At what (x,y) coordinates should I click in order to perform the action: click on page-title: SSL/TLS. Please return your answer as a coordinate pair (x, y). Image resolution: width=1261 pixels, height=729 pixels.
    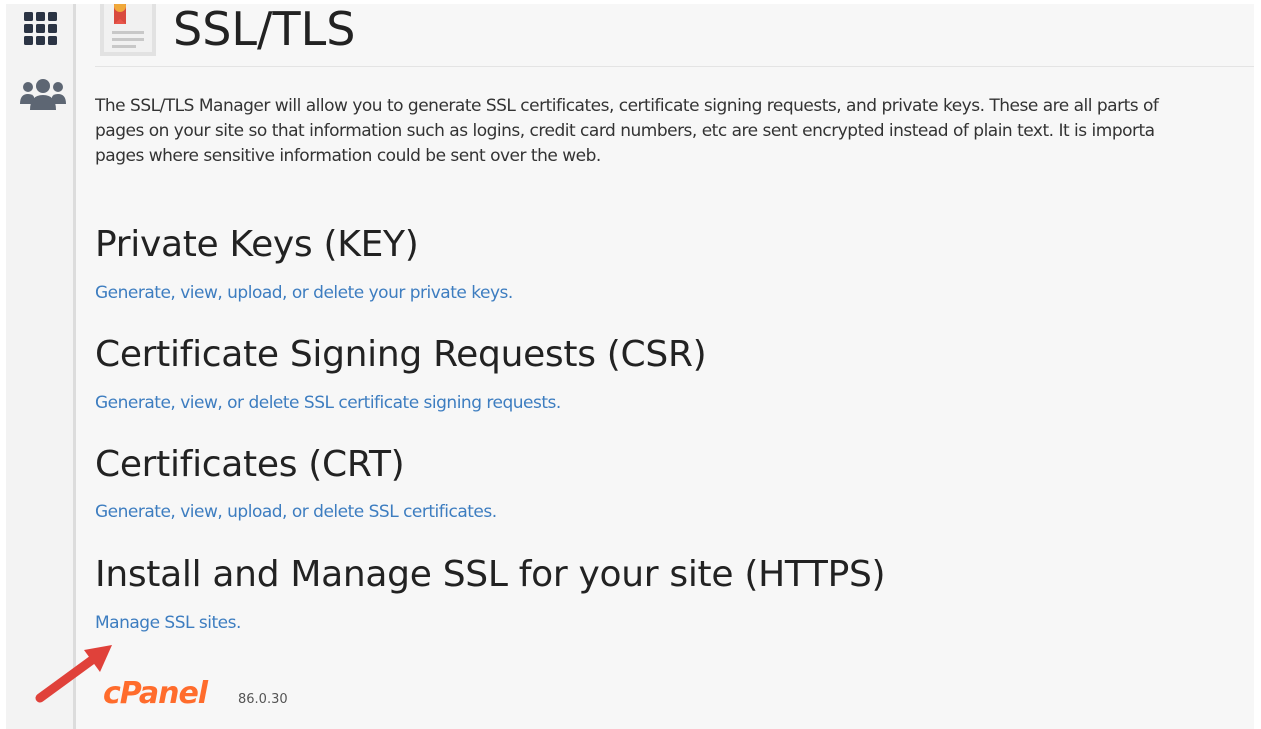
    Looking at the image, I should click on (264, 30).